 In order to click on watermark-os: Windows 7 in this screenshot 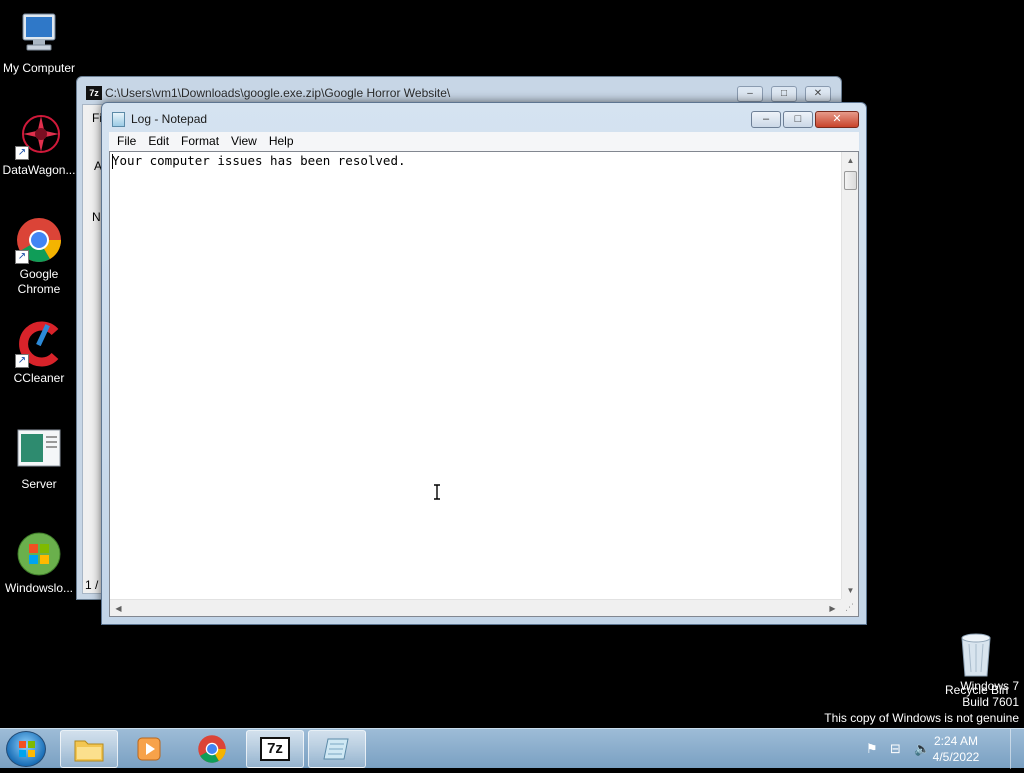, I will do `click(989, 686)`.